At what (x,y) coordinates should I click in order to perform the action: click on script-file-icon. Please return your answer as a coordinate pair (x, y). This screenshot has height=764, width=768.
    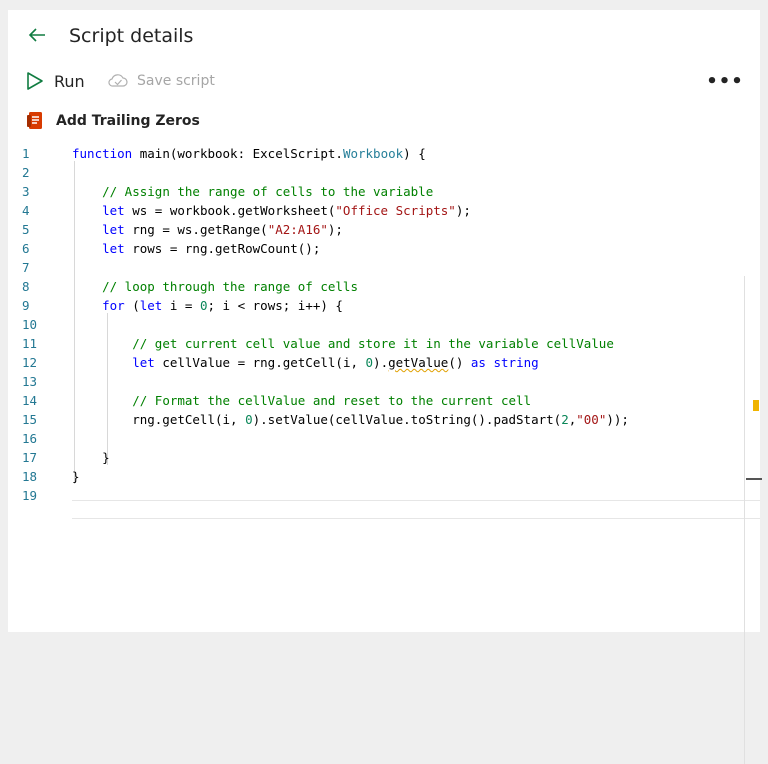
    Looking at the image, I should click on (34, 120).